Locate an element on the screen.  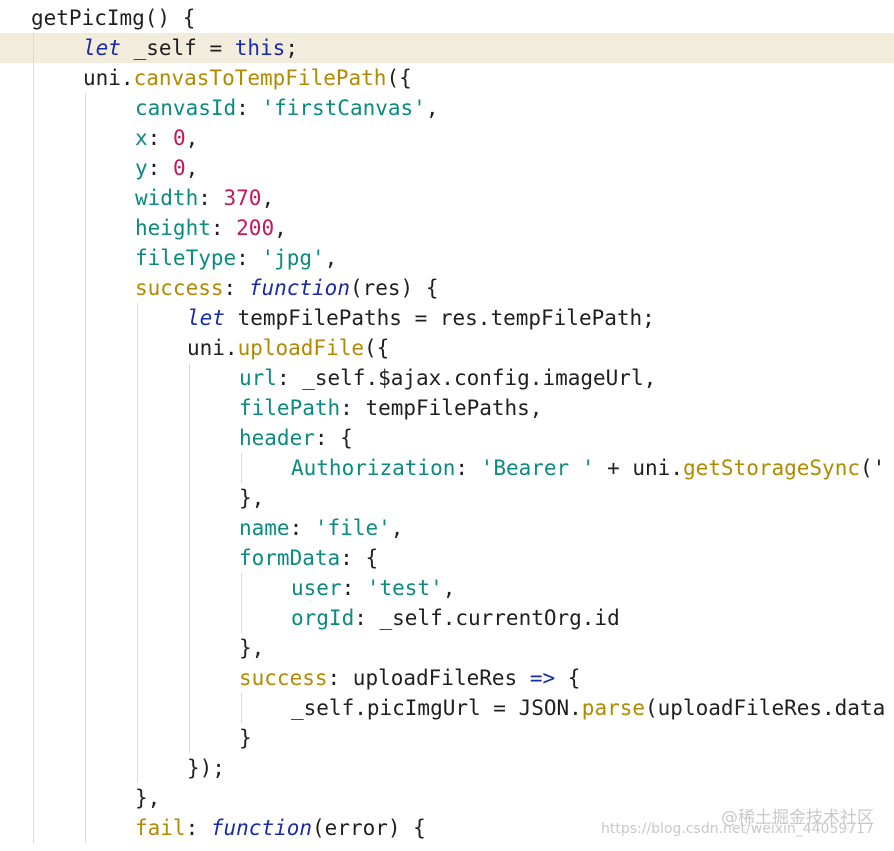
code-token: 'file' is located at coordinates (352, 528).